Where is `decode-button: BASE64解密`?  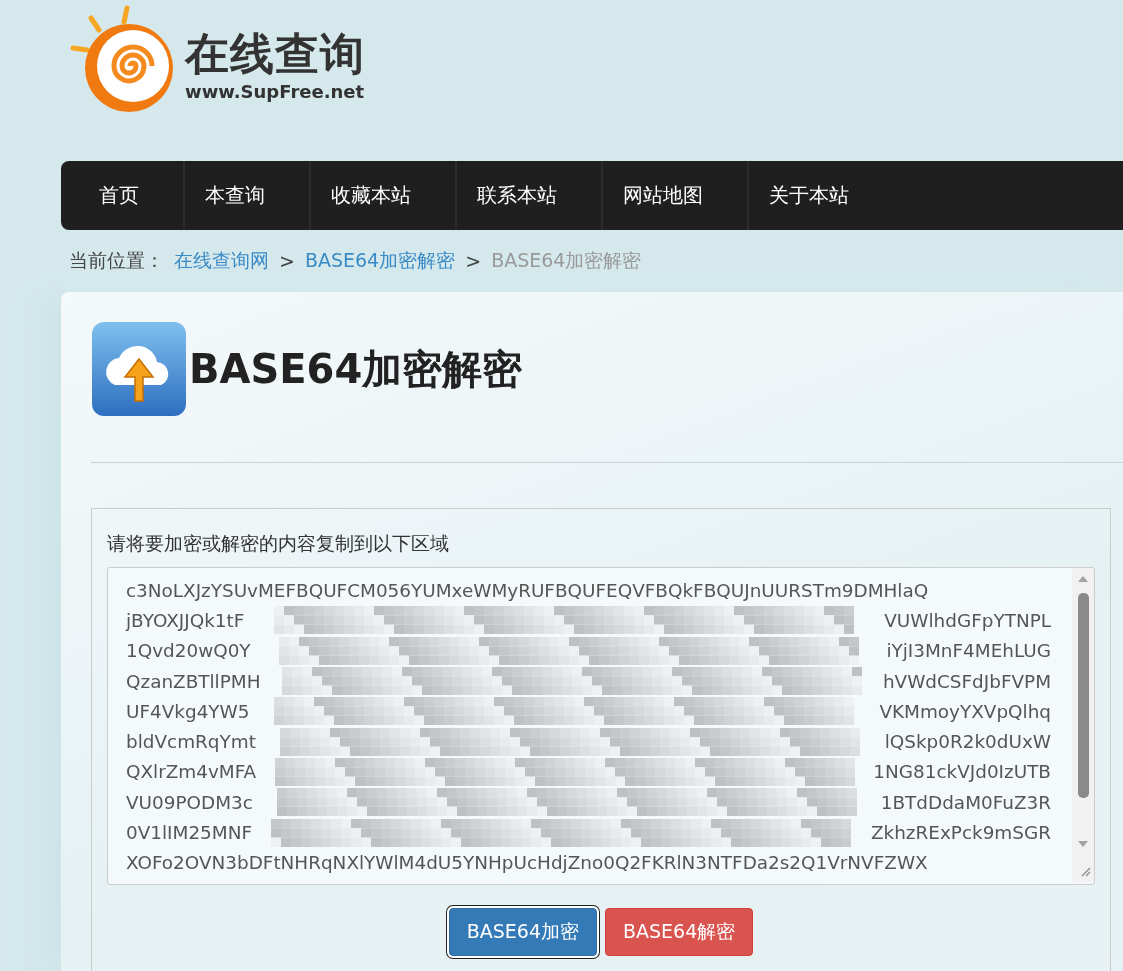
decode-button: BASE64解密 is located at coordinates (679, 932).